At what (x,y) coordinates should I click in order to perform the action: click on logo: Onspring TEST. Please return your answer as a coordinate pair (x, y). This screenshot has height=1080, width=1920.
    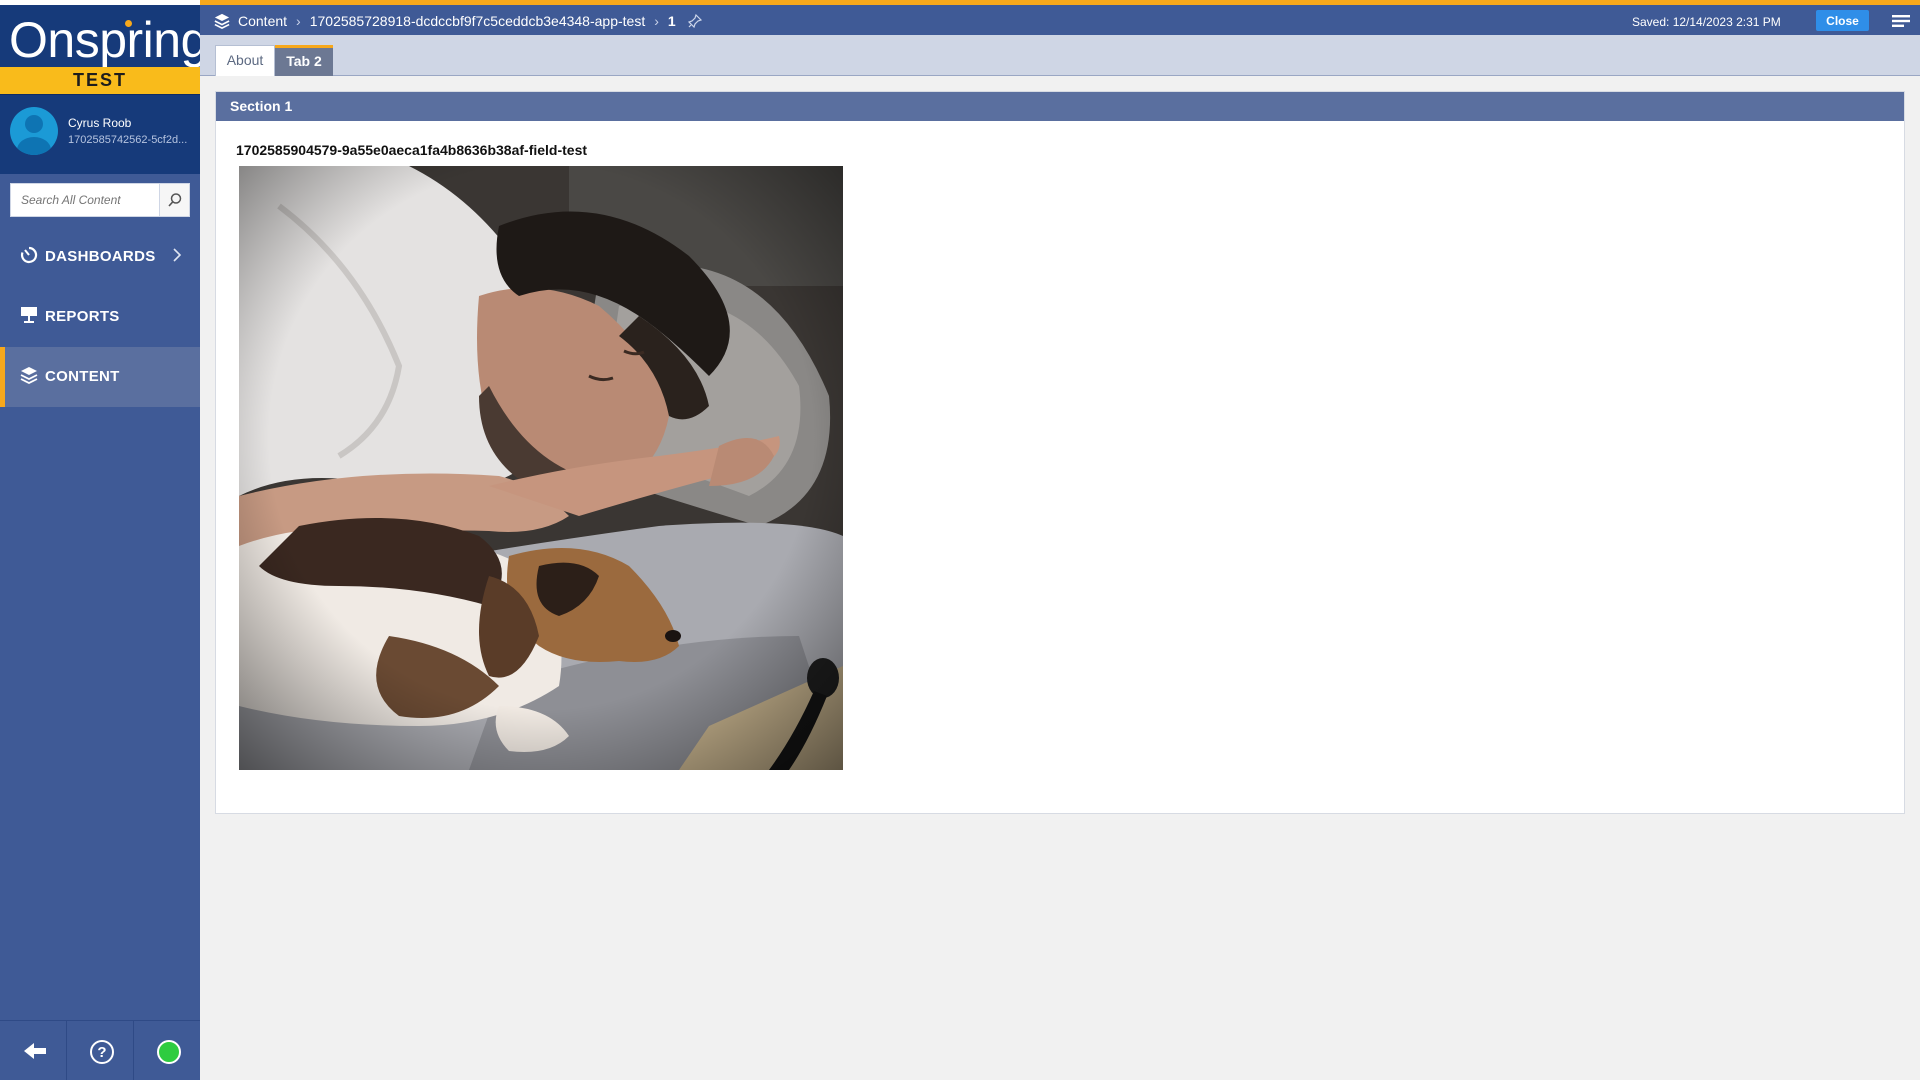
    Looking at the image, I should click on (104, 47).